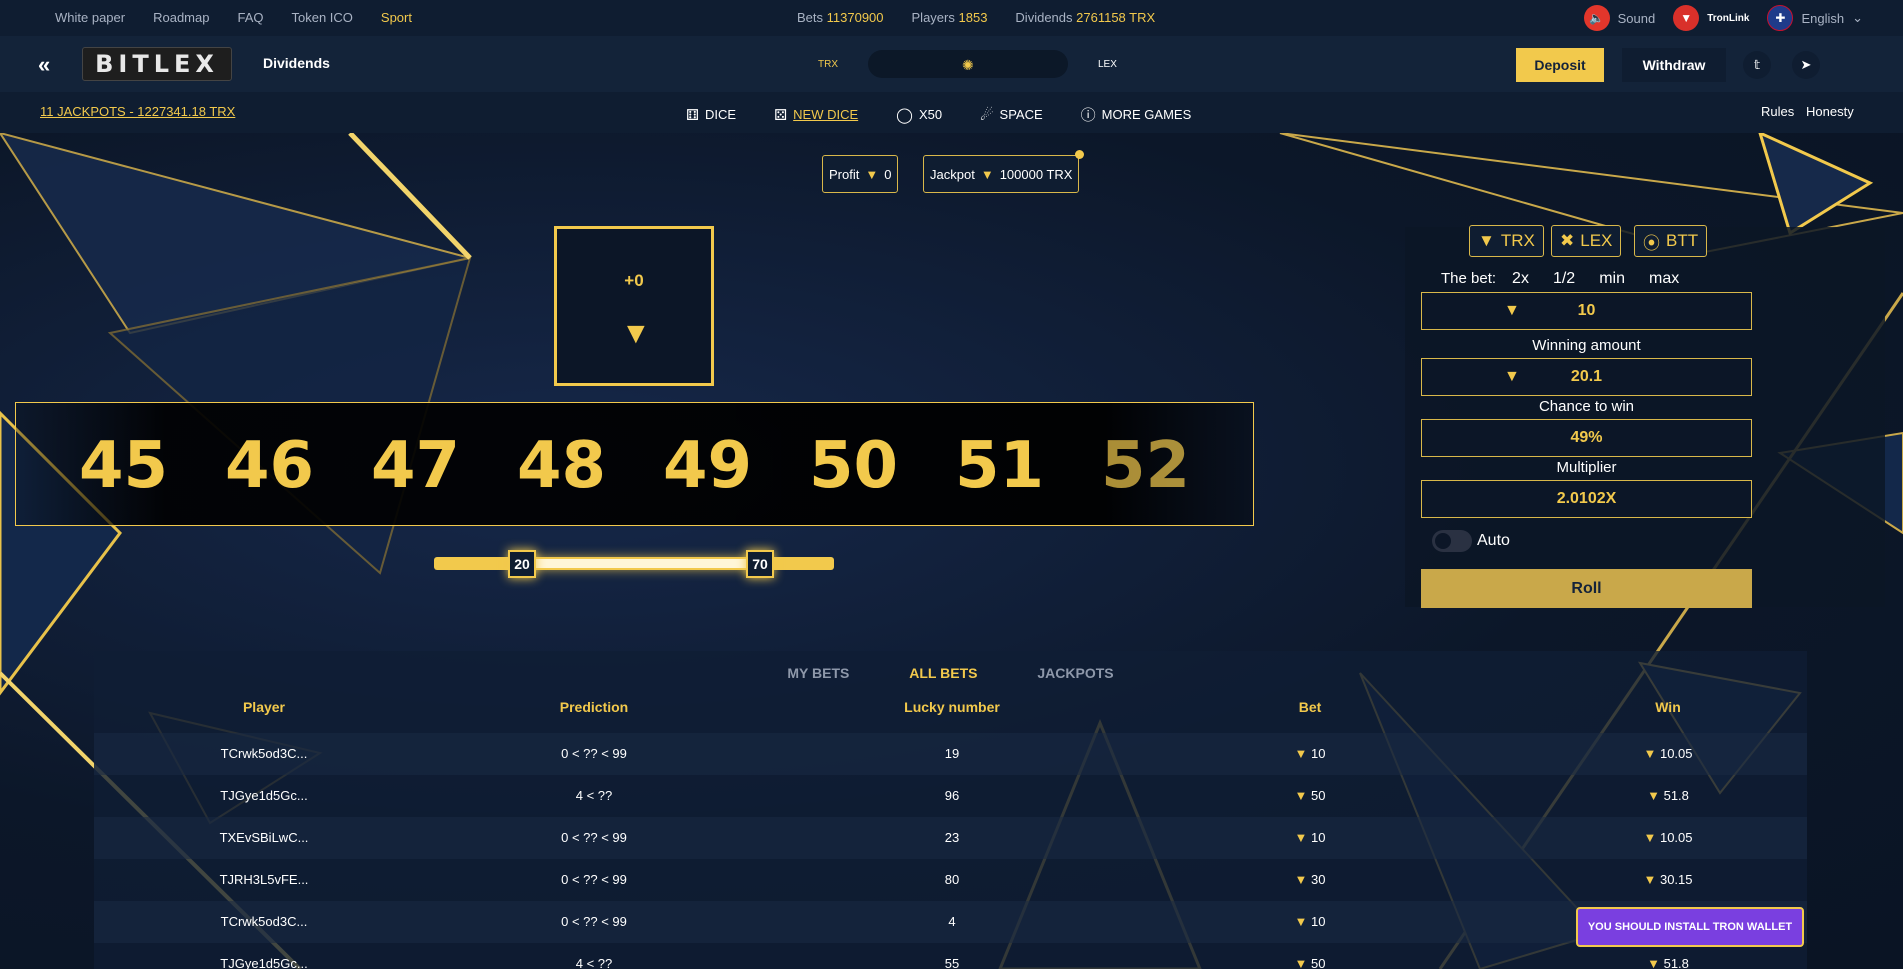  I want to click on top-right-controls: 🔈 Sound ▼ TronLink ✚ English ⌄, so click(1723, 18).